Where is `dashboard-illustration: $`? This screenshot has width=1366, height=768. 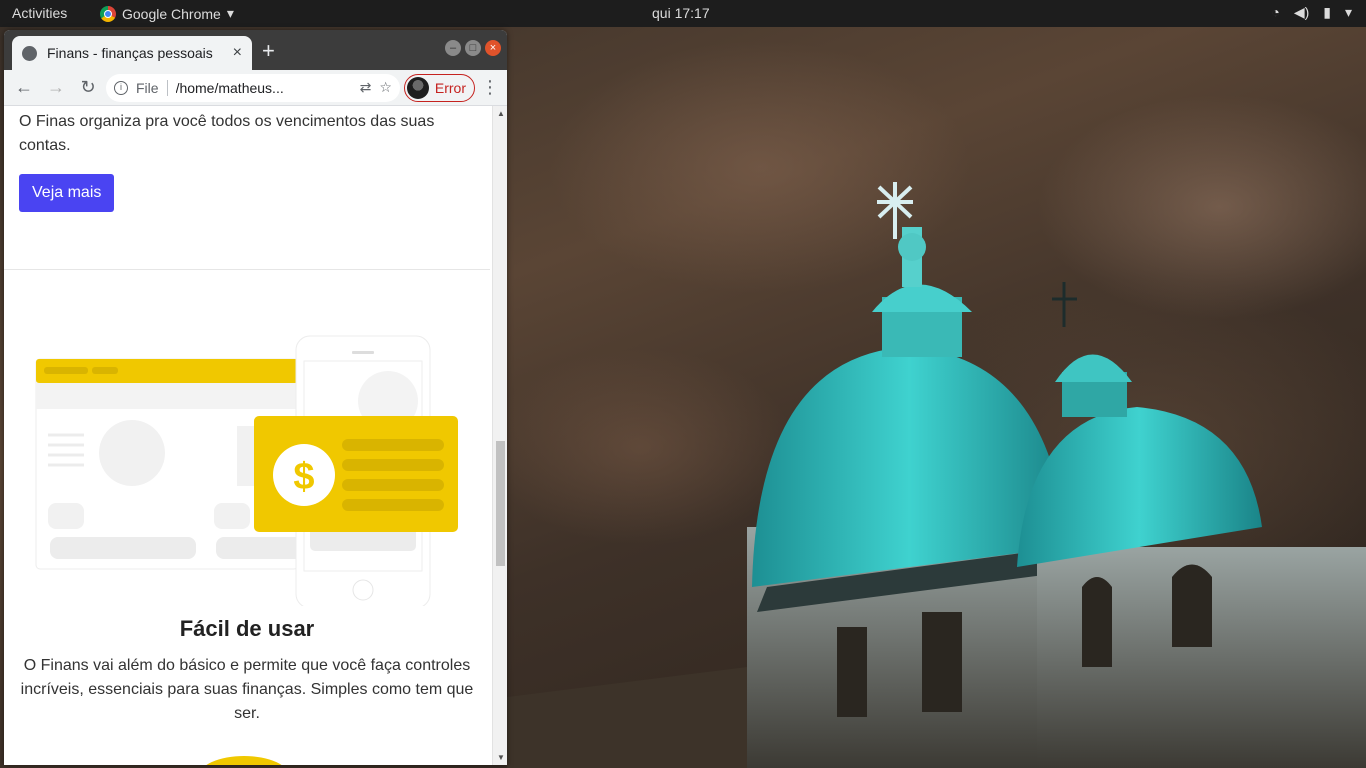
dashboard-illustration: $ is located at coordinates (246, 470).